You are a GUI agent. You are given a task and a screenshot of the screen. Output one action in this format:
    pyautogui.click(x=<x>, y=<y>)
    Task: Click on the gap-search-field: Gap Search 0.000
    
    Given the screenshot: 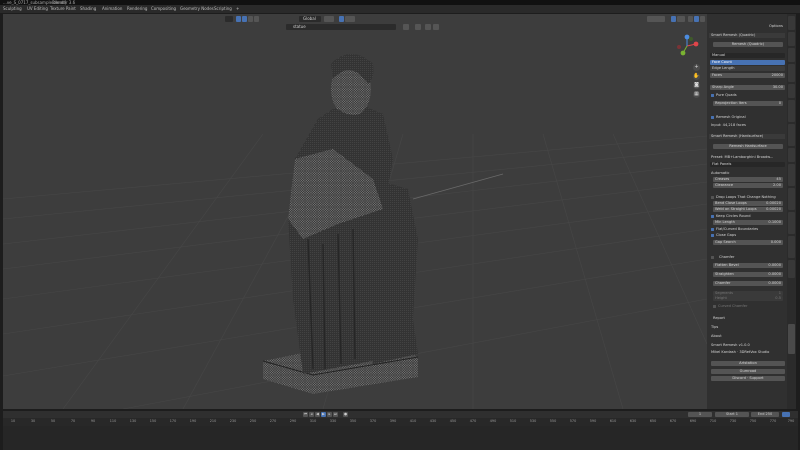 What is the action you would take?
    pyautogui.click(x=748, y=242)
    